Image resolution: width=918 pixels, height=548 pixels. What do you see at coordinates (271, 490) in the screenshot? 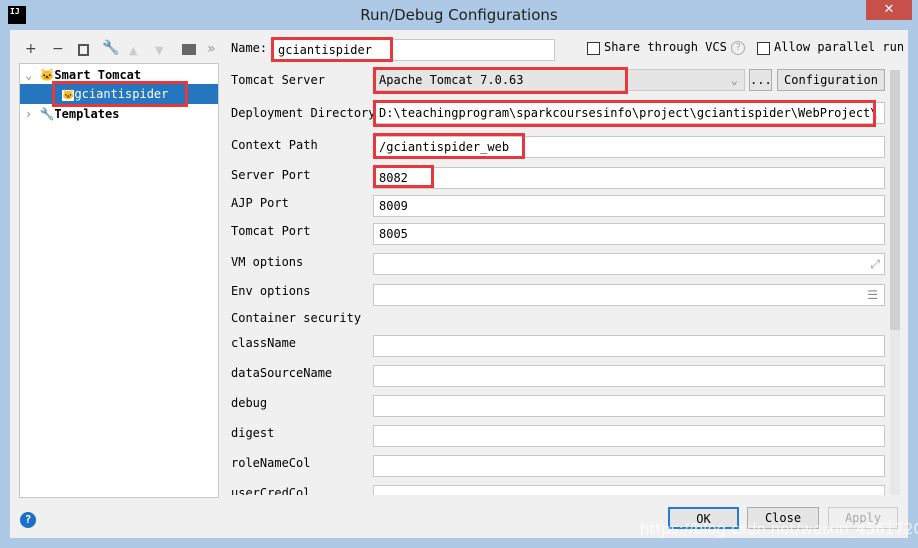
I see `usercredcol-label: userCredCol` at bounding box center [271, 490].